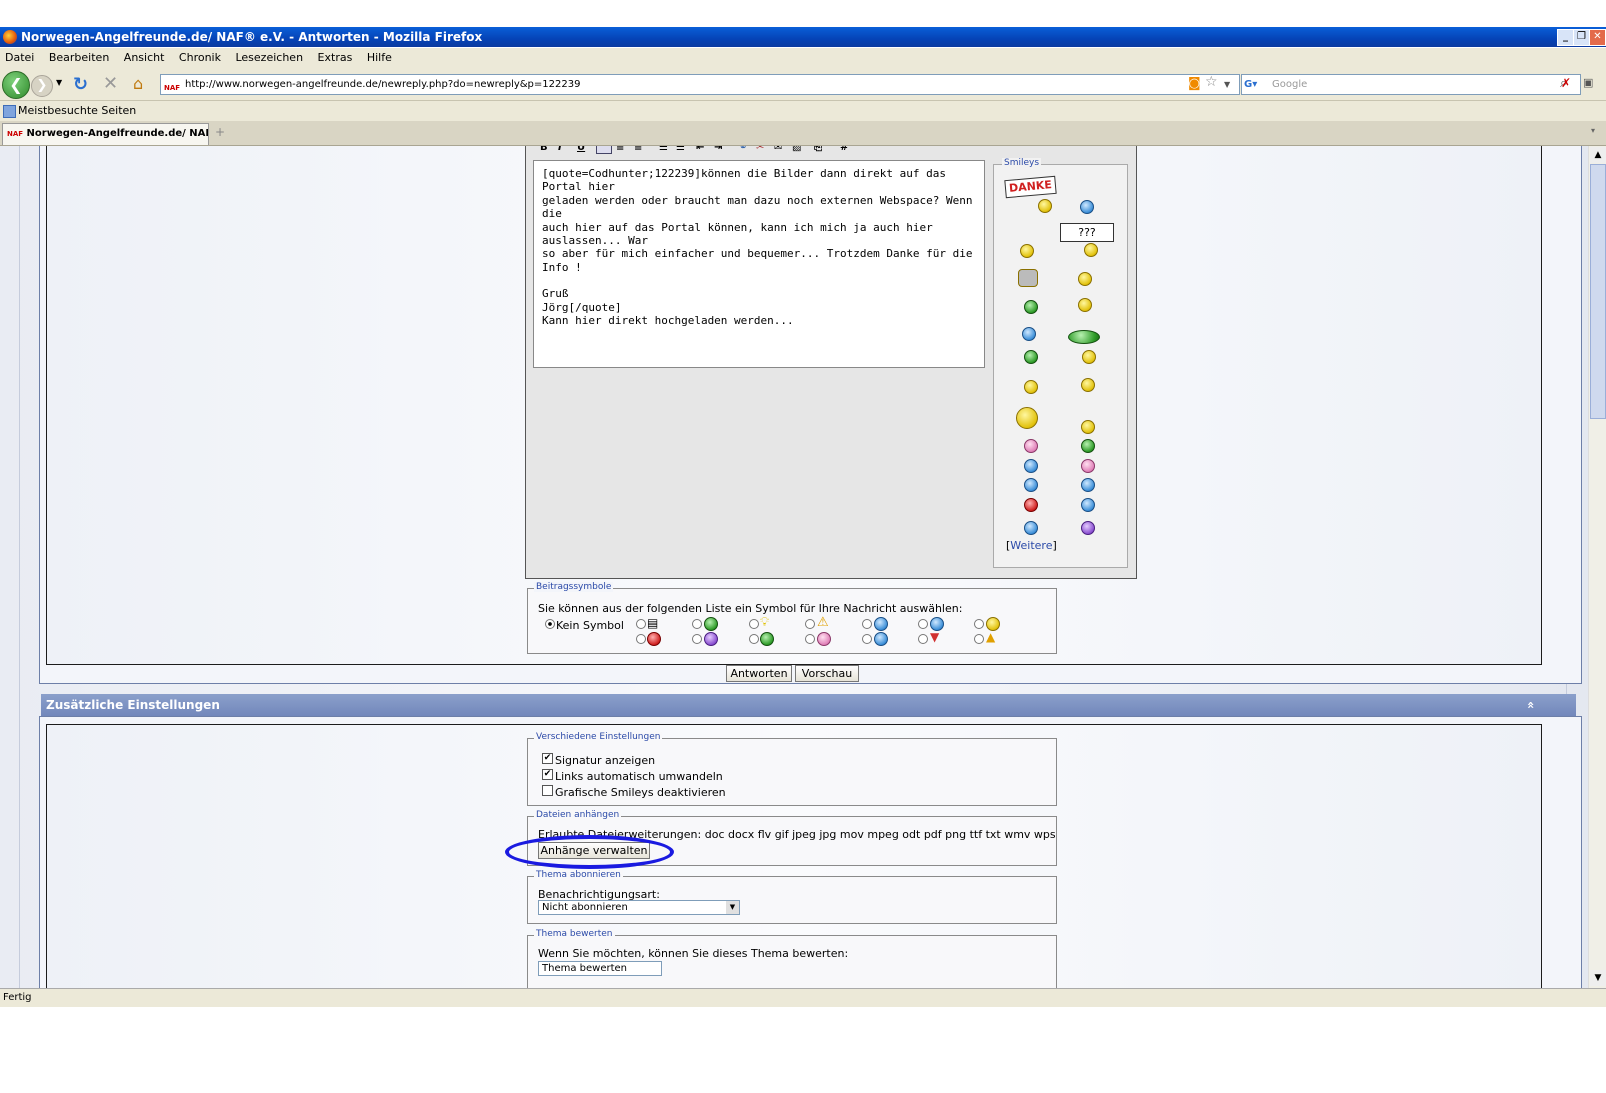 The height and width of the screenshot is (1093, 1606). I want to click on dizzy-smiley, so click(1029, 334).